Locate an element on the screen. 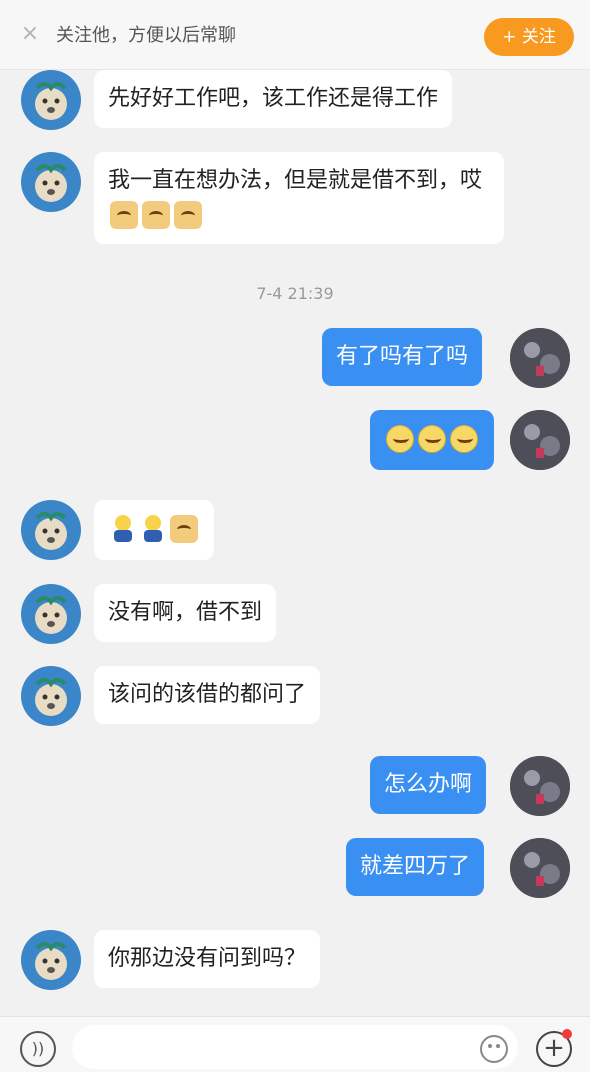  message-input is located at coordinates (295, 1047).